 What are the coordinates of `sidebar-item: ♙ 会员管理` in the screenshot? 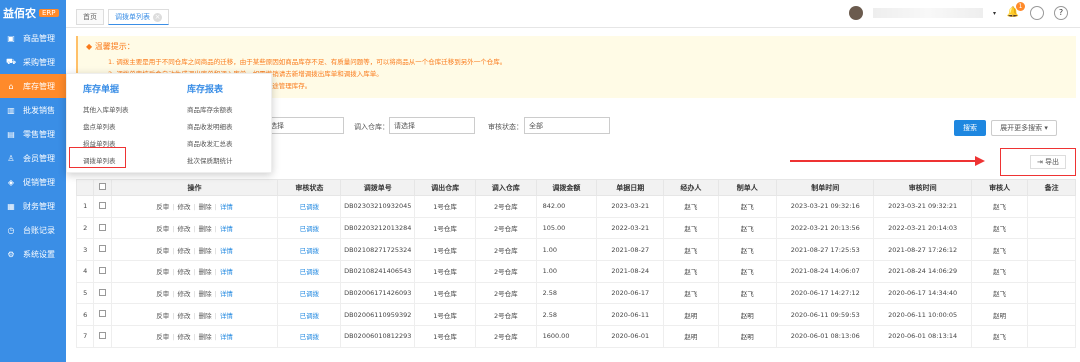 It's located at (33, 158).